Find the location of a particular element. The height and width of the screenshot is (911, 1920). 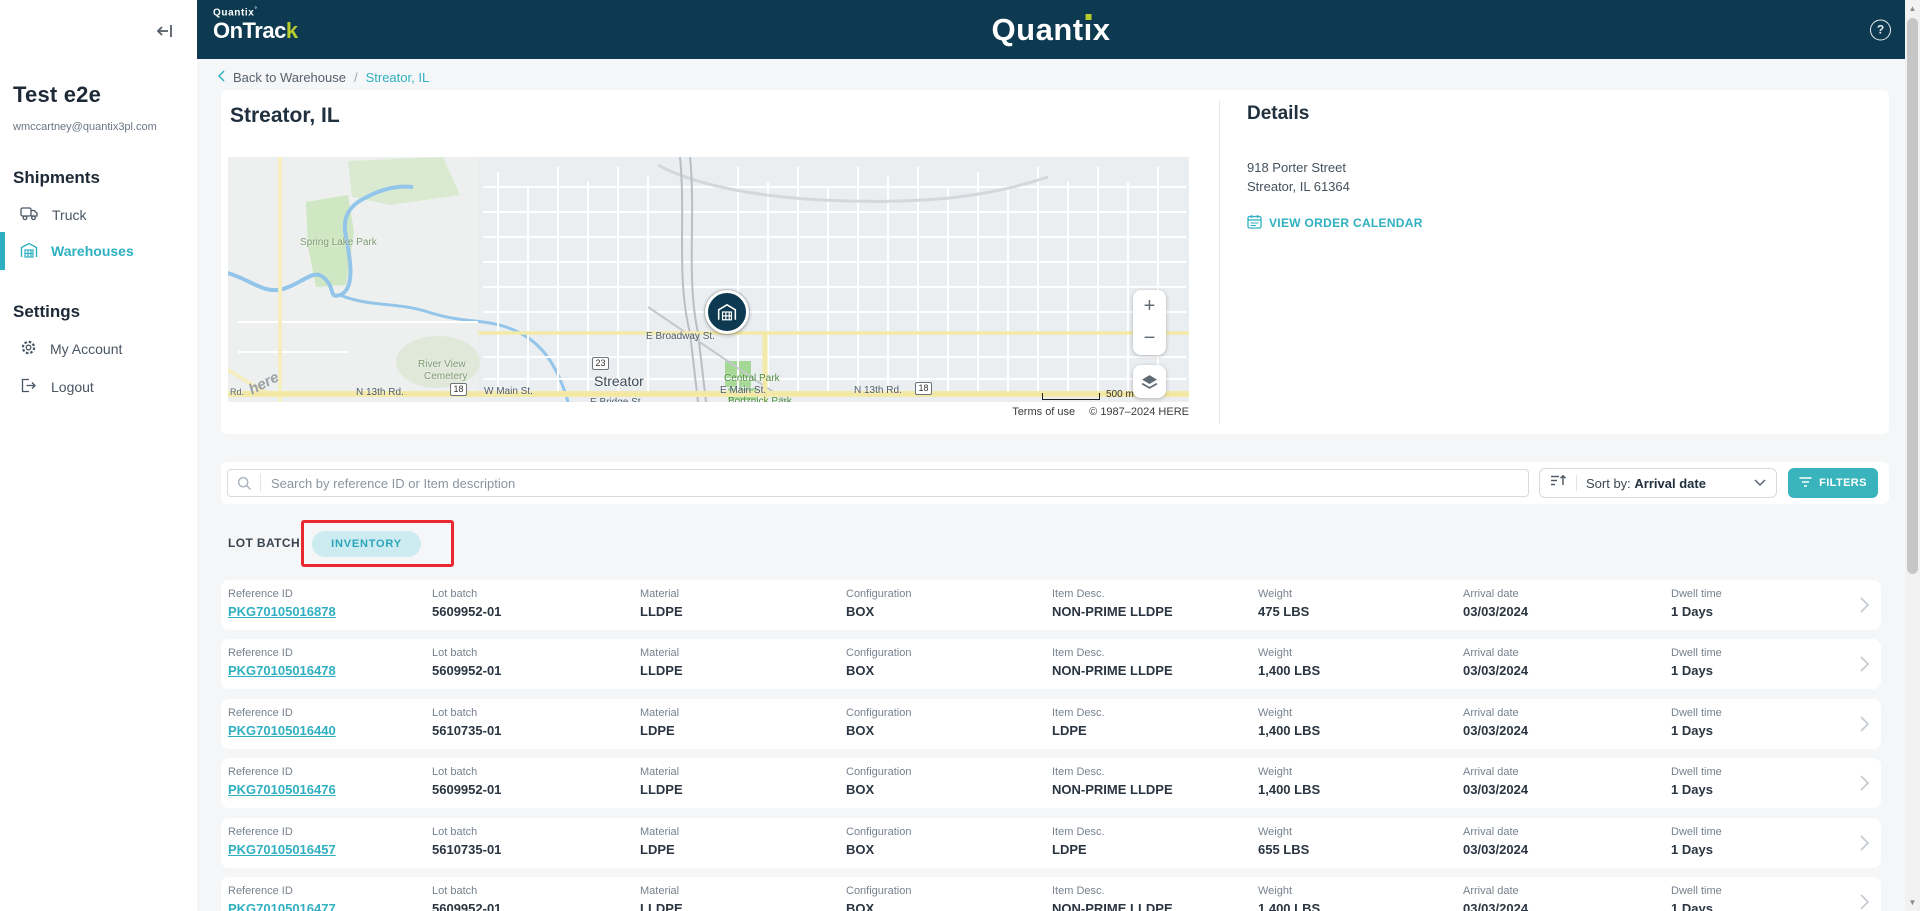

tab-lot-batch: LOT BATCH is located at coordinates (264, 543).